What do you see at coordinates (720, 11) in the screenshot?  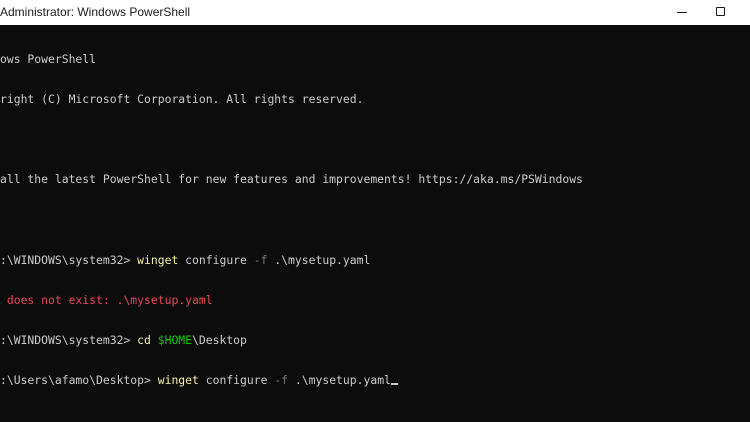 I see `maximize-icon` at bounding box center [720, 11].